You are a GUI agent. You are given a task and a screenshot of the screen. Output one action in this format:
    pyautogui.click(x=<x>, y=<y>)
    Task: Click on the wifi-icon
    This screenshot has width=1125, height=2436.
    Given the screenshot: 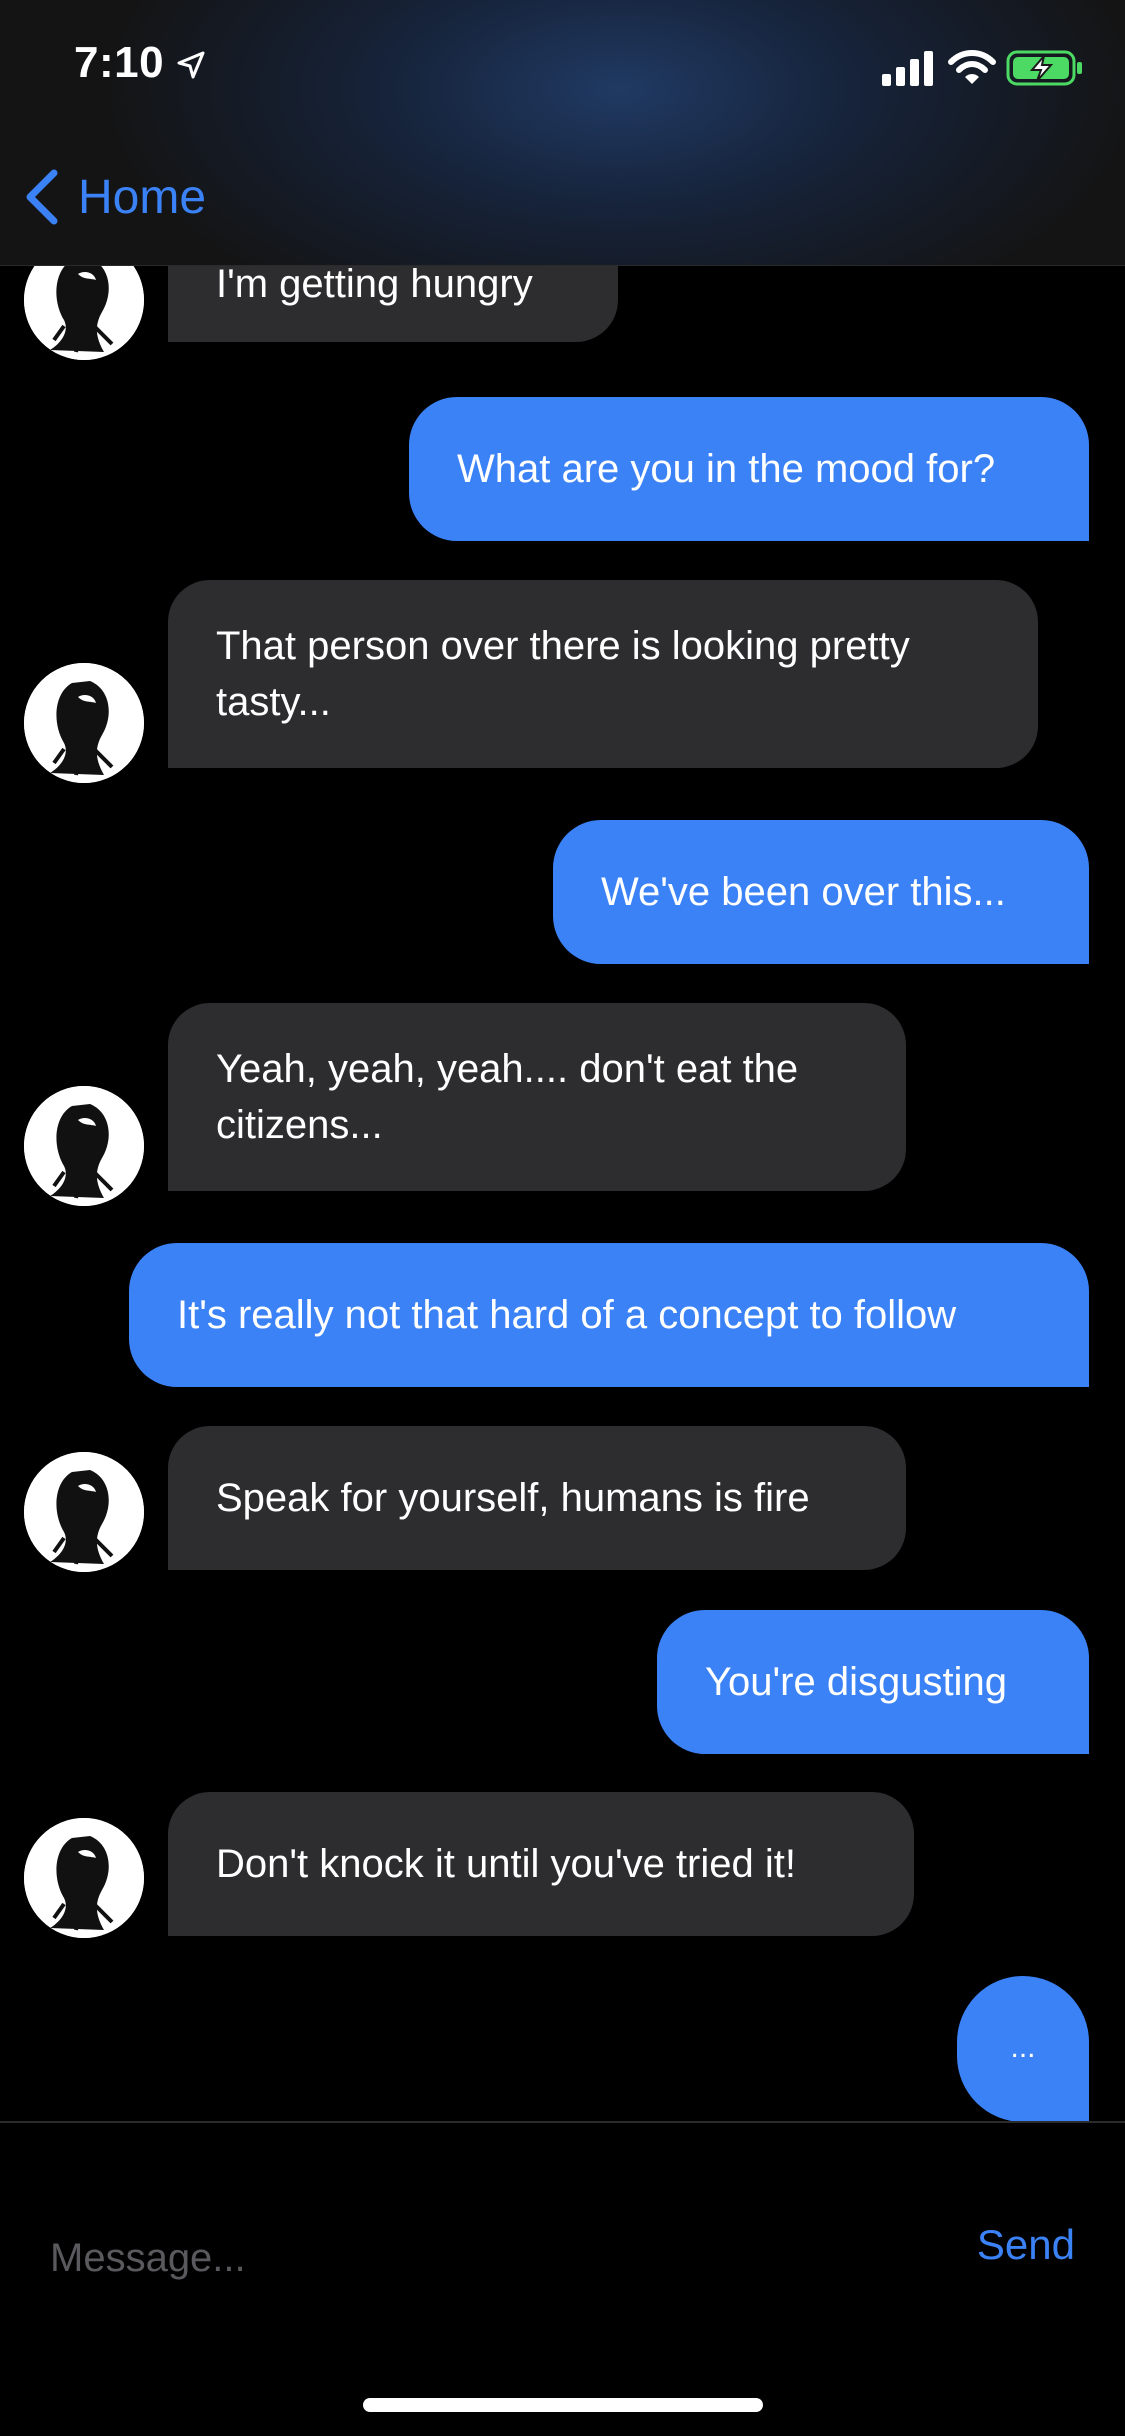 What is the action you would take?
    pyautogui.click(x=972, y=67)
    